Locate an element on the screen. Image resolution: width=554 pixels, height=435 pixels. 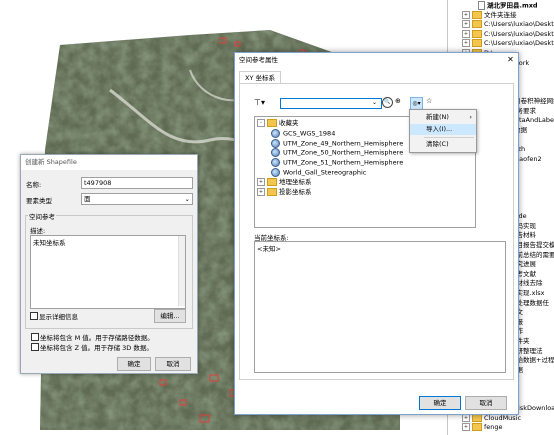
file-icon is located at coordinates (481, 5).